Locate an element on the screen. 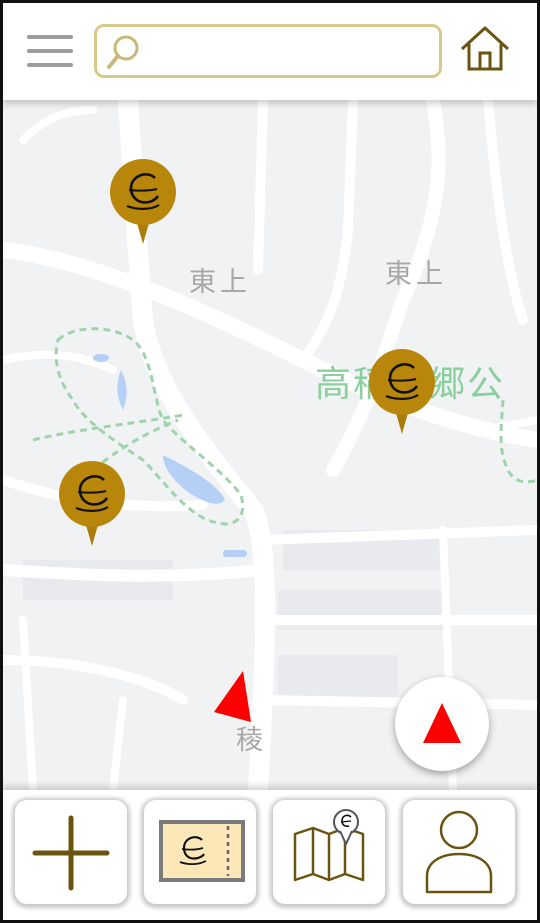 This screenshot has width=540, height=923. profile-tab-button is located at coordinates (459, 852).